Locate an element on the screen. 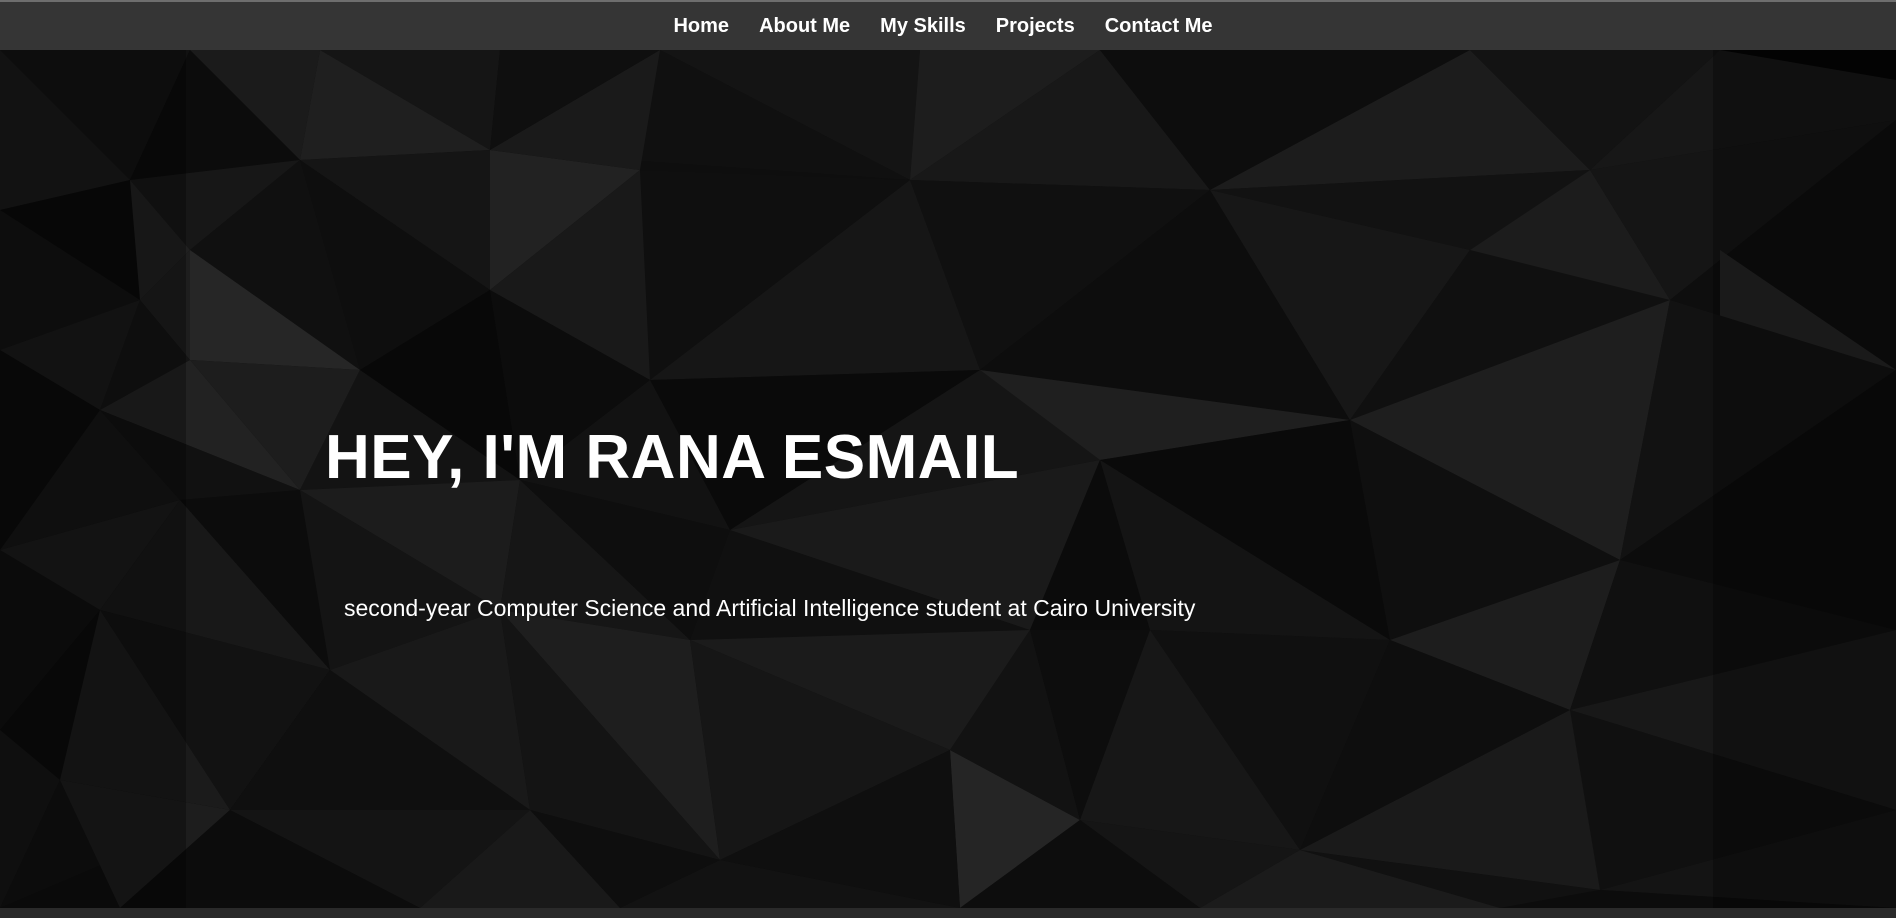  nav-item-contact: Contact Me is located at coordinates (1159, 26).